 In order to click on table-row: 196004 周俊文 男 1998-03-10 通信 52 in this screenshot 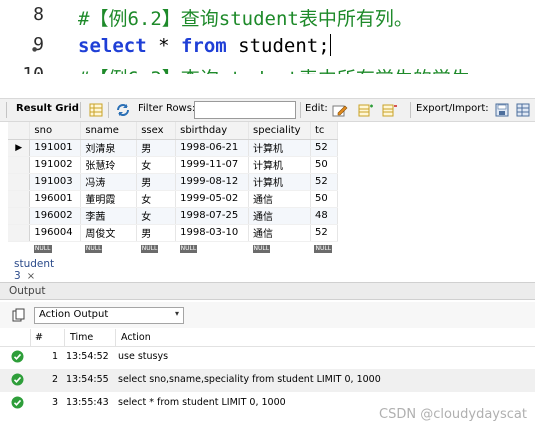, I will do `click(173, 233)`.